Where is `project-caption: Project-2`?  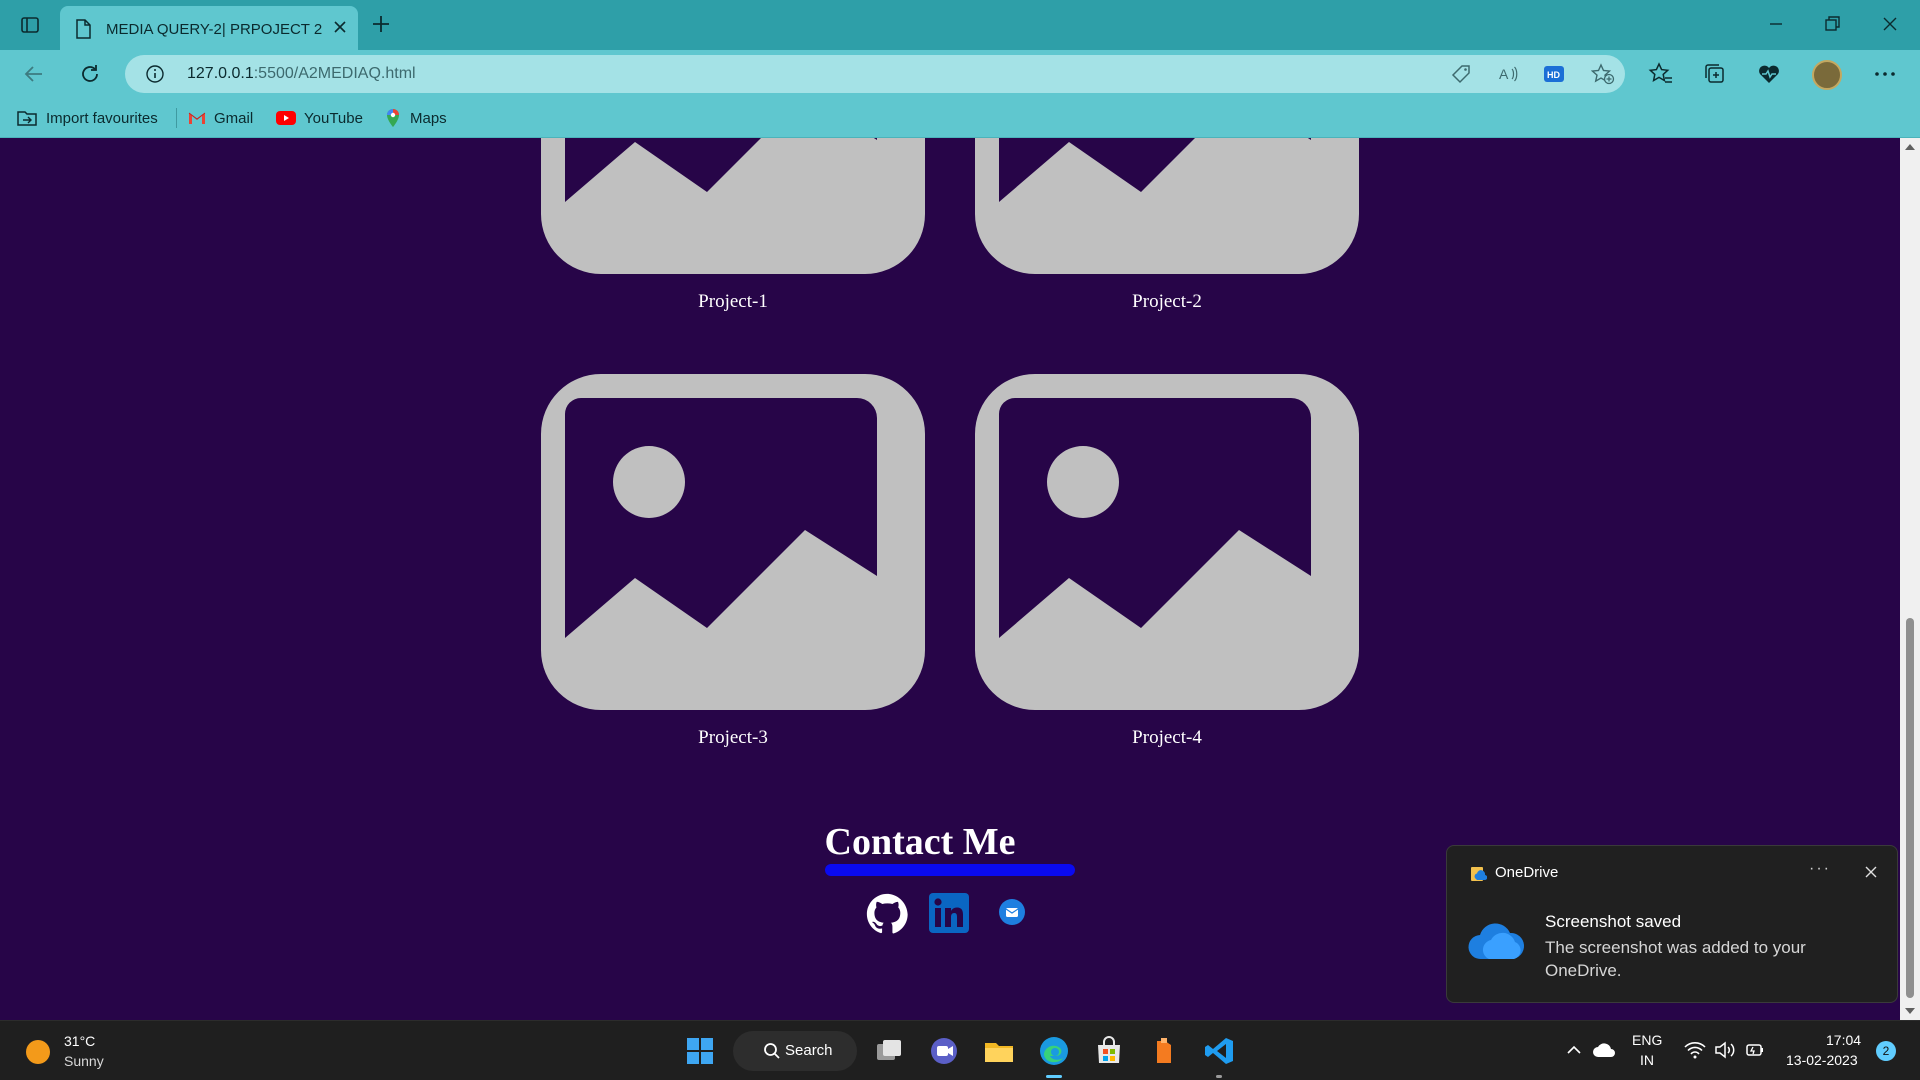 project-caption: Project-2 is located at coordinates (1167, 301).